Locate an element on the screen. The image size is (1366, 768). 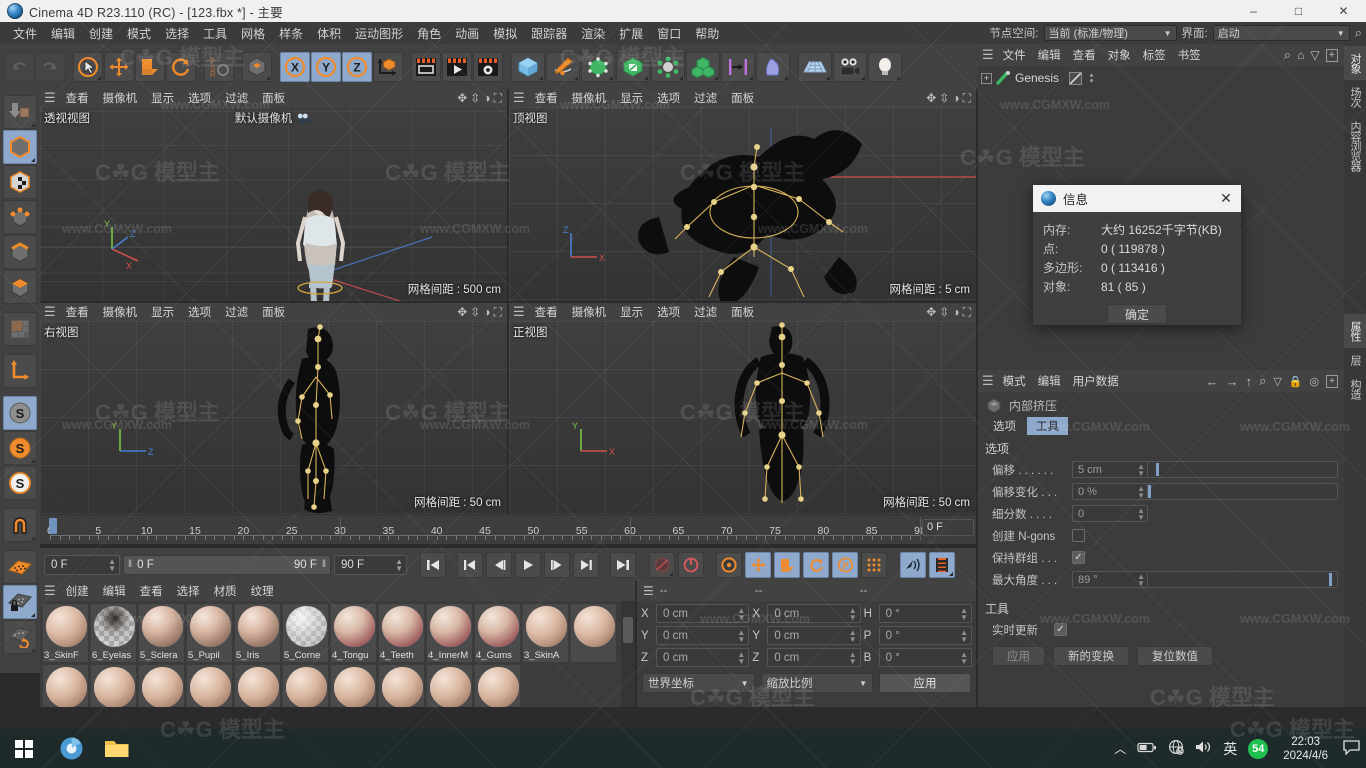
render-settings-button is located at coordinates (488, 66).